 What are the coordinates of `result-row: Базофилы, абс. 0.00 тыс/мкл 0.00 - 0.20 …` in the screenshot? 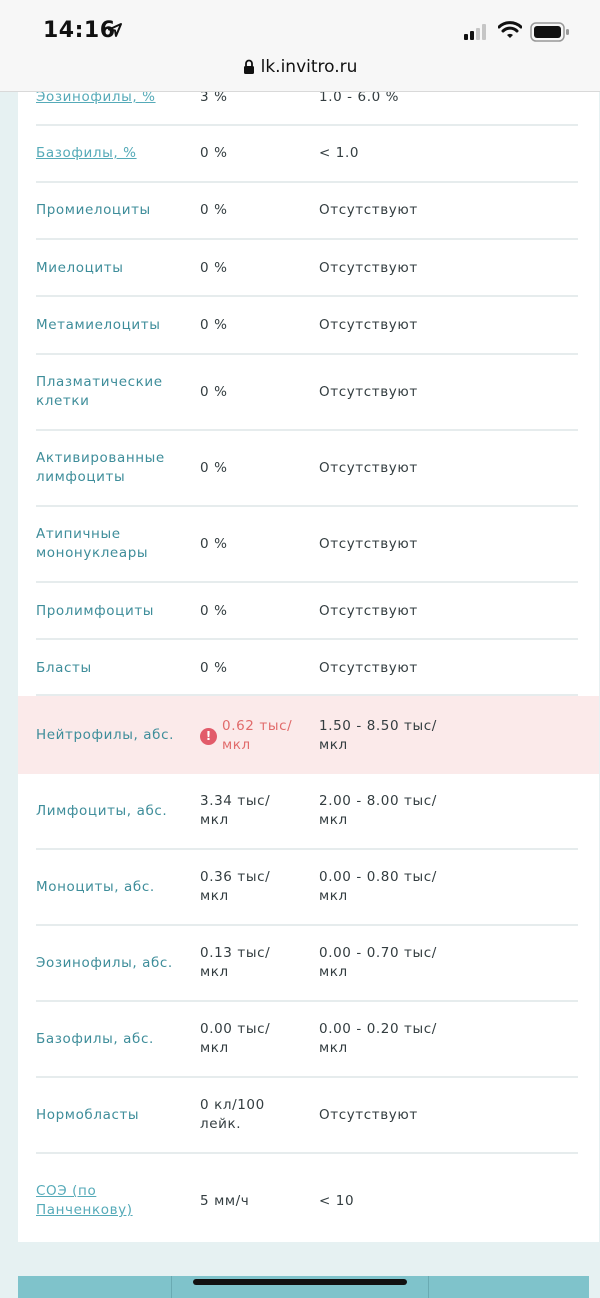 It's located at (308, 1040).